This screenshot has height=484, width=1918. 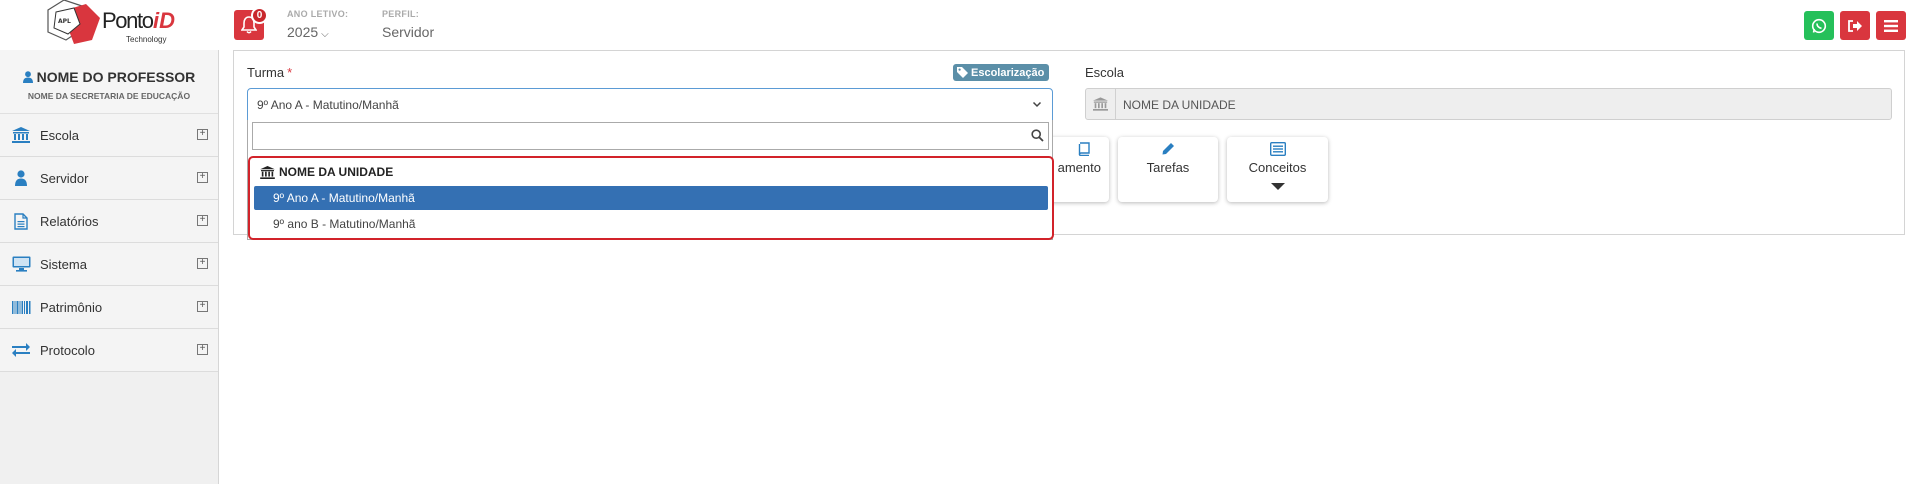 What do you see at coordinates (21, 221) in the screenshot?
I see `file-icon` at bounding box center [21, 221].